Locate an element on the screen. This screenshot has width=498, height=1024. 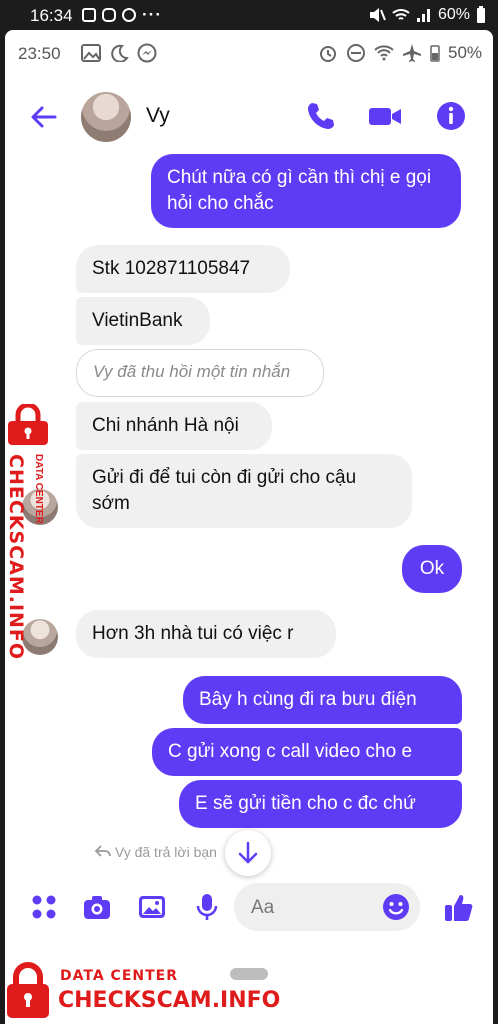
facebook-notification-icon is located at coordinates (129, 15).